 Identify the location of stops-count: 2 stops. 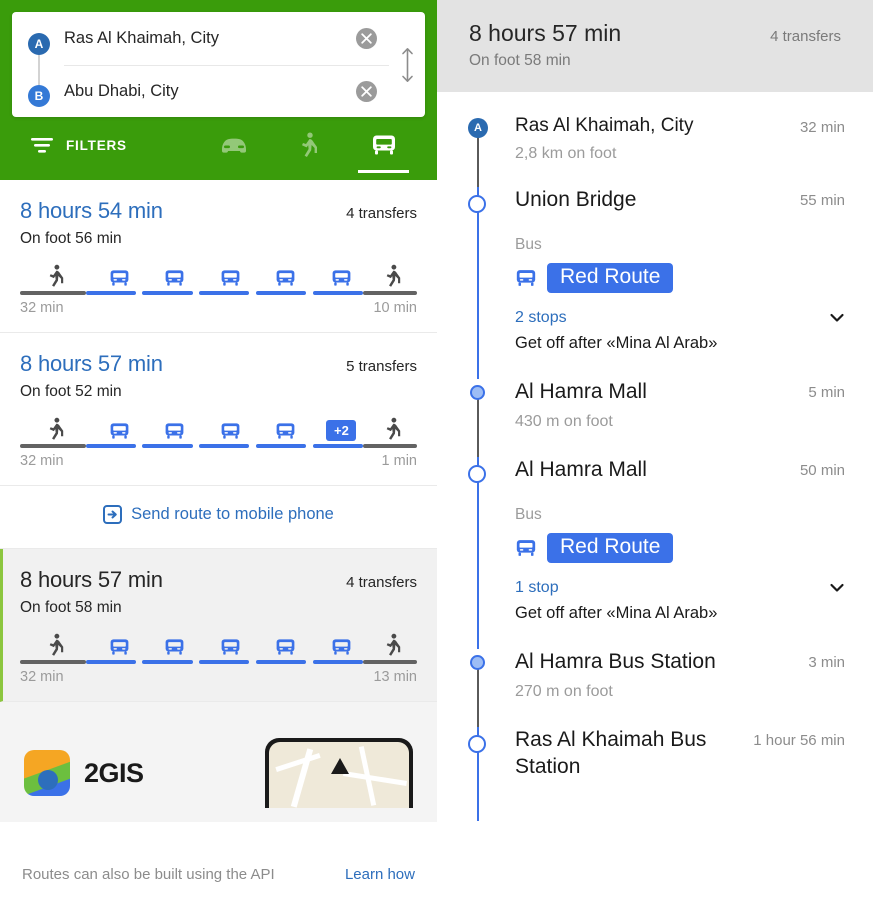
(541, 318).